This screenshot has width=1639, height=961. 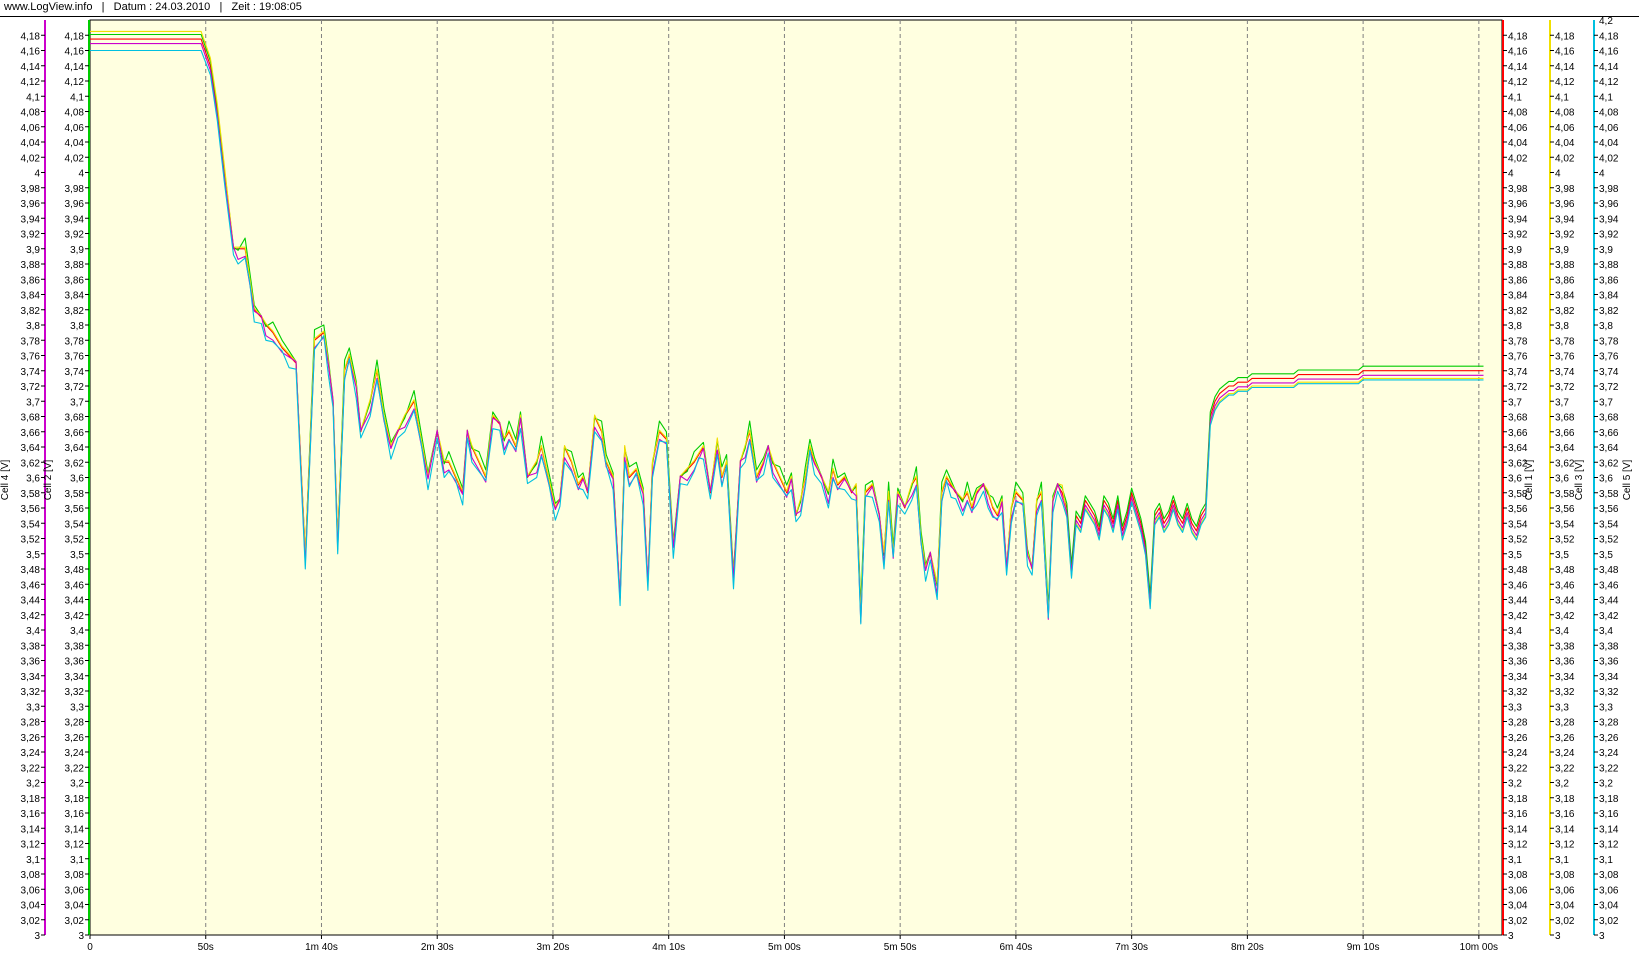 I want to click on x-tick-label: 4m 10s, so click(x=668, y=947).